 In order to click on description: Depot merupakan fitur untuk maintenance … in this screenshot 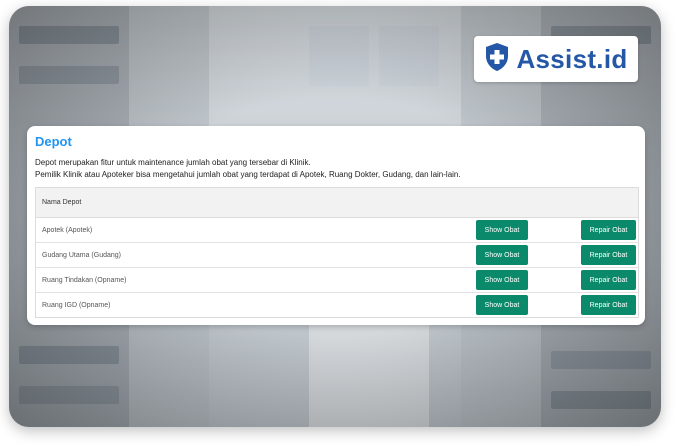, I will do `click(335, 169)`.